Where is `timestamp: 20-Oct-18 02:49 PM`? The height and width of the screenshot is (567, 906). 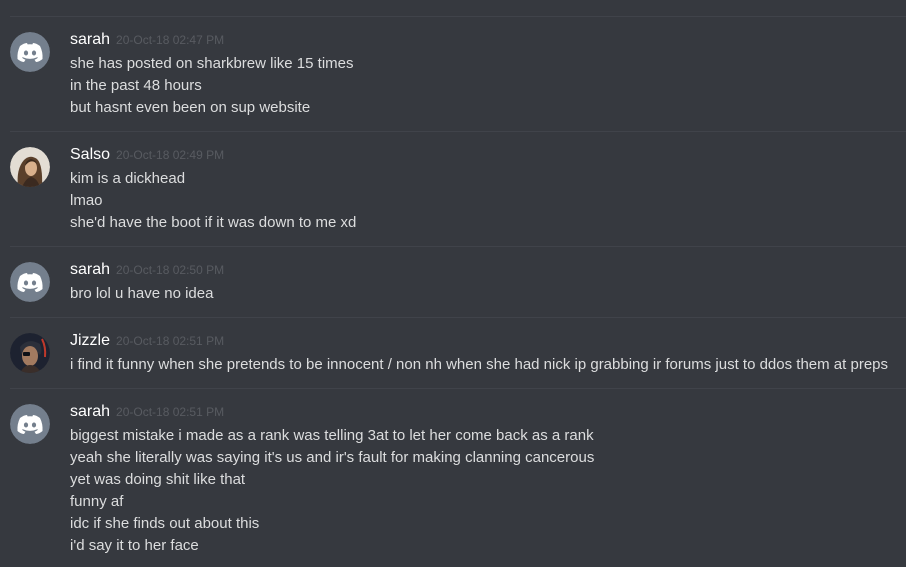 timestamp: 20-Oct-18 02:49 PM is located at coordinates (170, 155).